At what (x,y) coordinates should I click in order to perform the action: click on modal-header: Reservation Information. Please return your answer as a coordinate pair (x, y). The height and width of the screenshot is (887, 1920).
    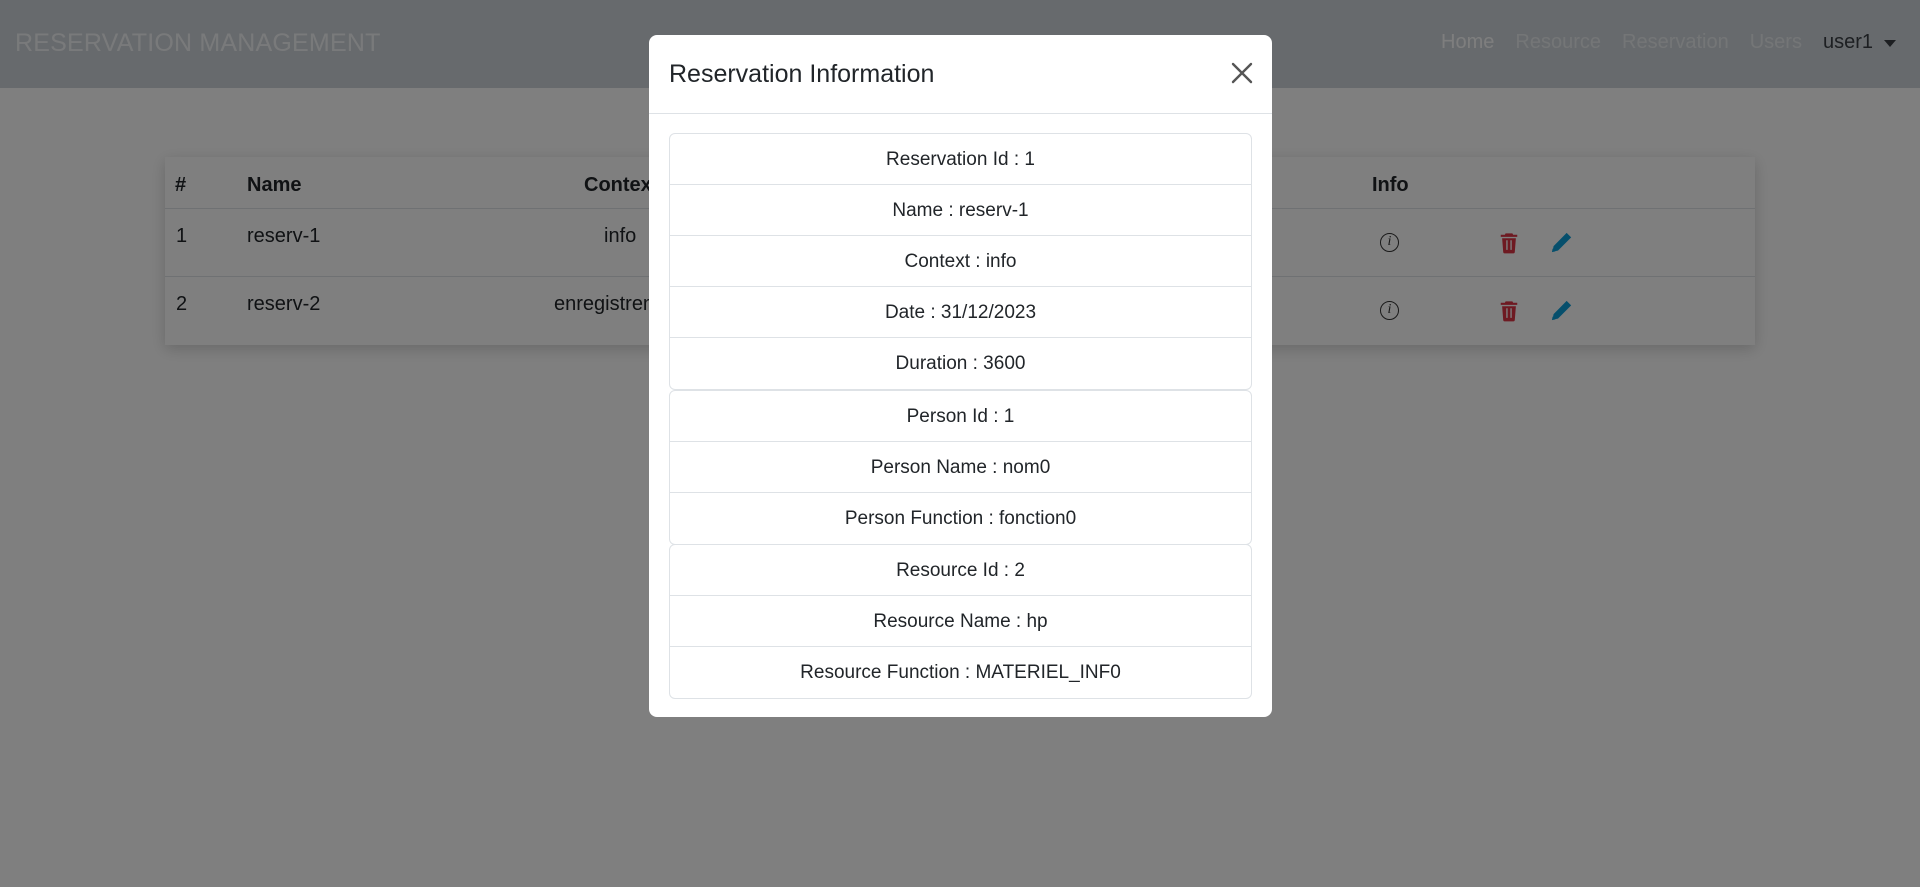
    Looking at the image, I should click on (960, 74).